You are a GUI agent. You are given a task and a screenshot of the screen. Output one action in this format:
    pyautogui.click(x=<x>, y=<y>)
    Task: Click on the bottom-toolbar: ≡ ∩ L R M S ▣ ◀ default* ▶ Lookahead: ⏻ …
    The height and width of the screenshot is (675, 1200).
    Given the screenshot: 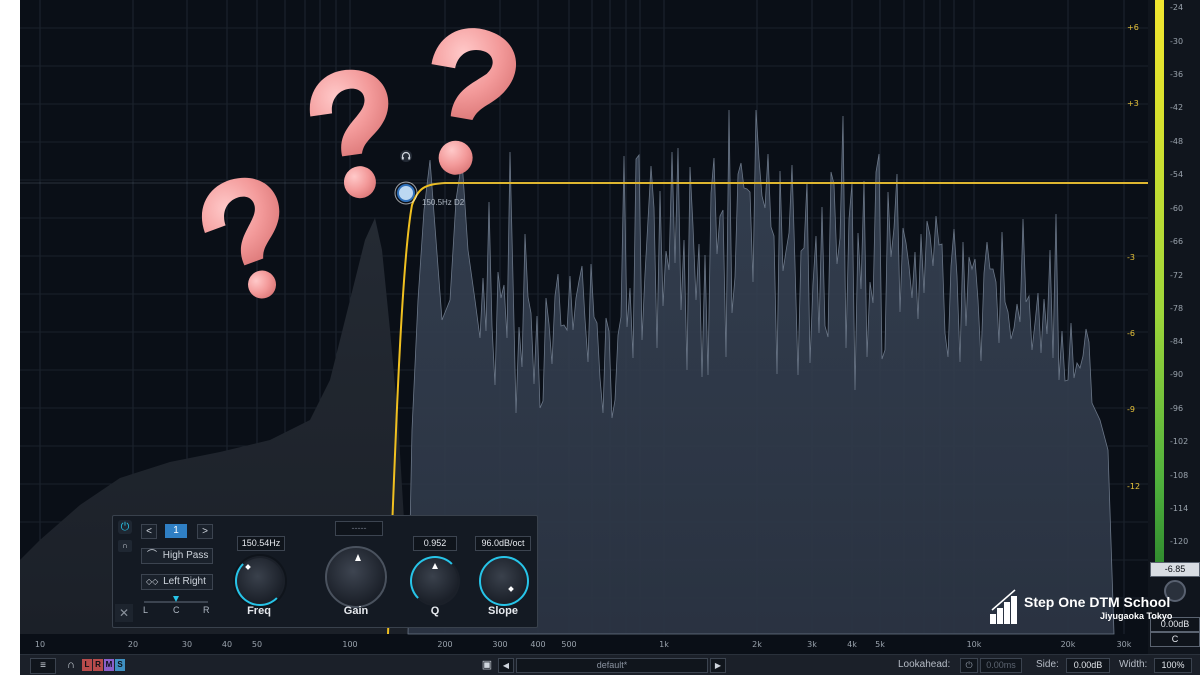 What is the action you would take?
    pyautogui.click(x=610, y=664)
    